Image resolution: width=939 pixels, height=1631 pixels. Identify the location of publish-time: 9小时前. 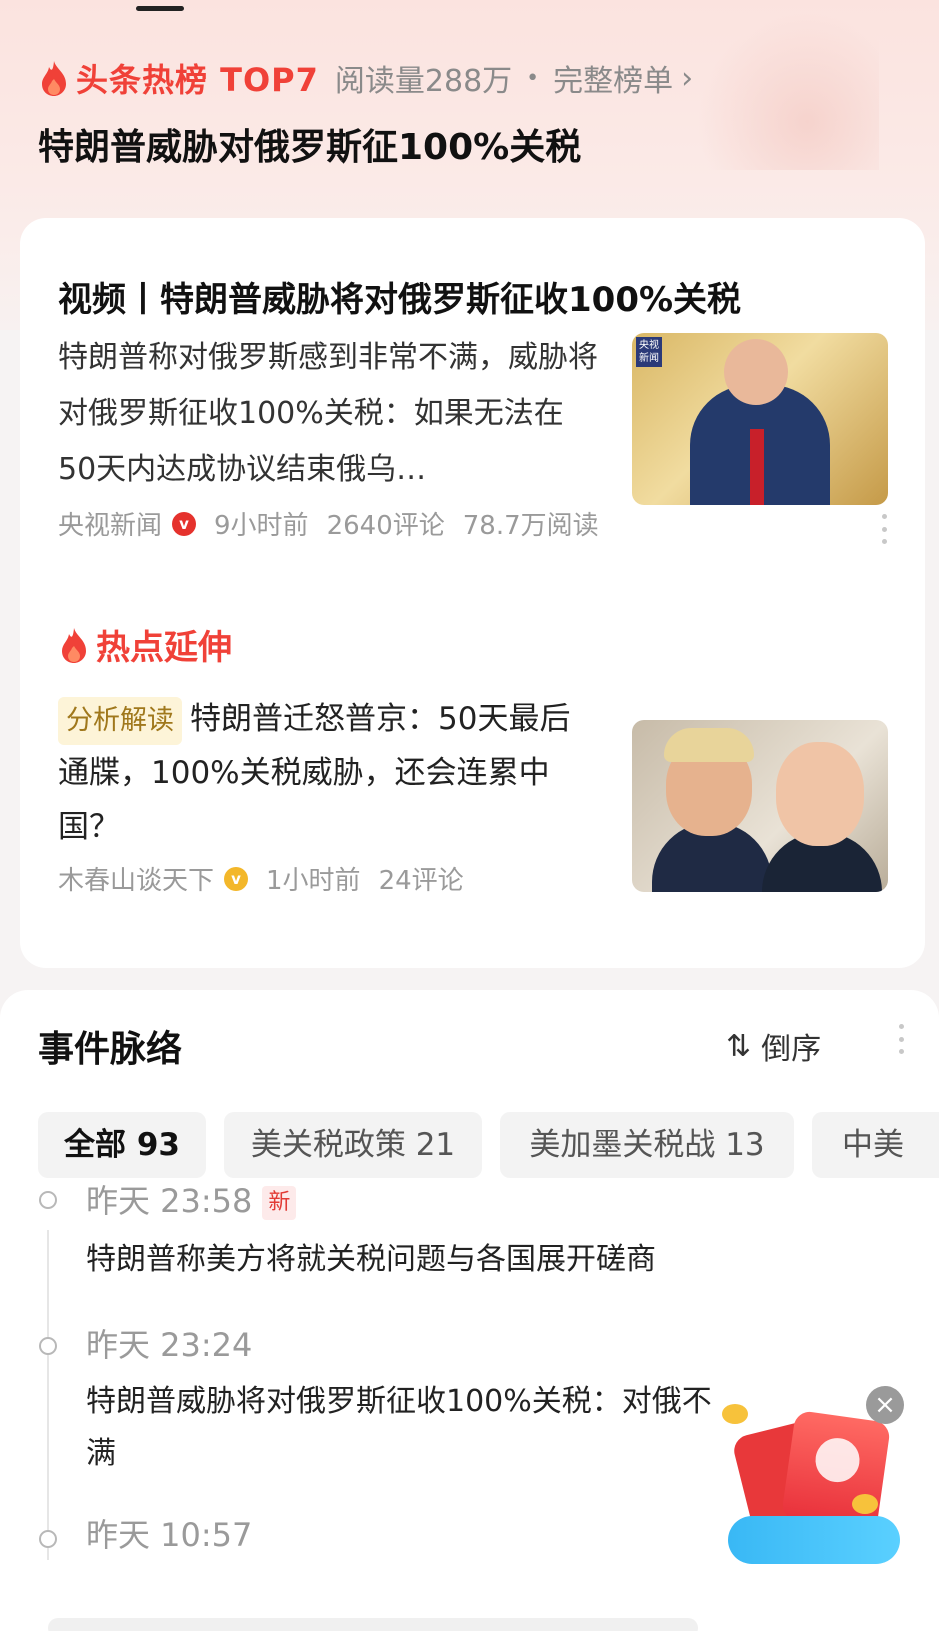
(261, 526).